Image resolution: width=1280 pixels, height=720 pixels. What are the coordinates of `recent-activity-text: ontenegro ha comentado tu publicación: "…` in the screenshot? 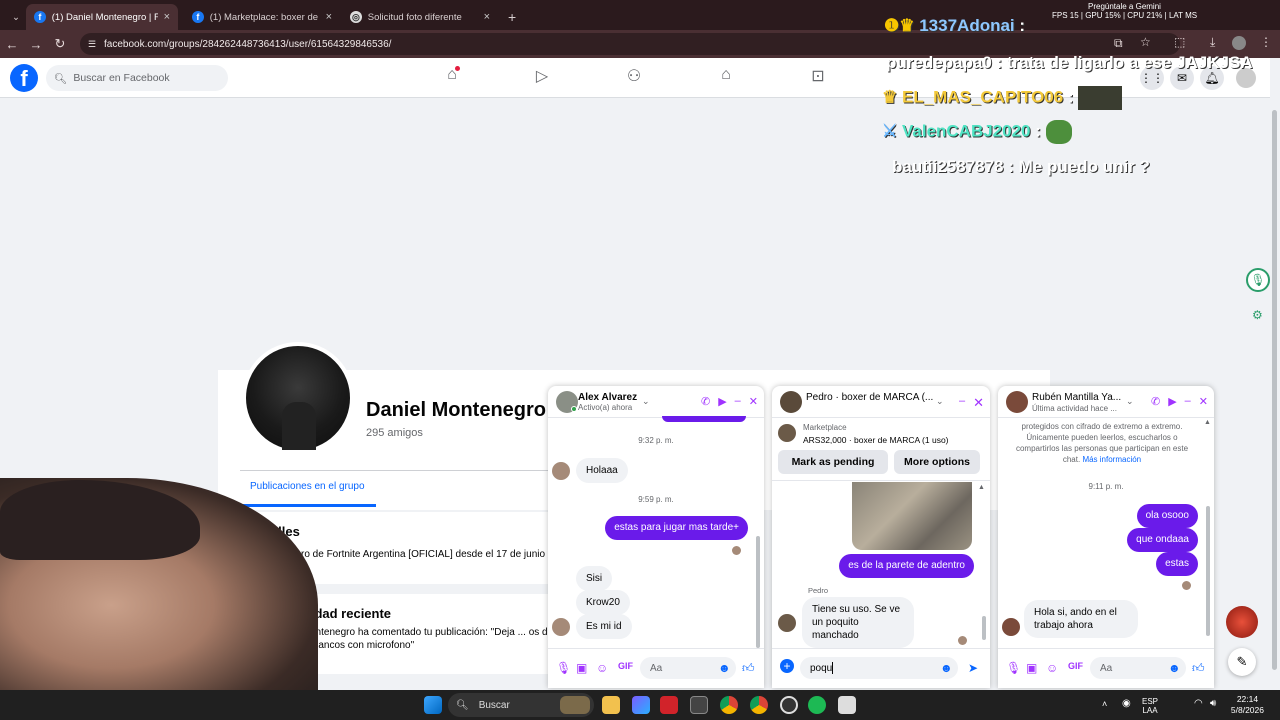 It's located at (435, 639).